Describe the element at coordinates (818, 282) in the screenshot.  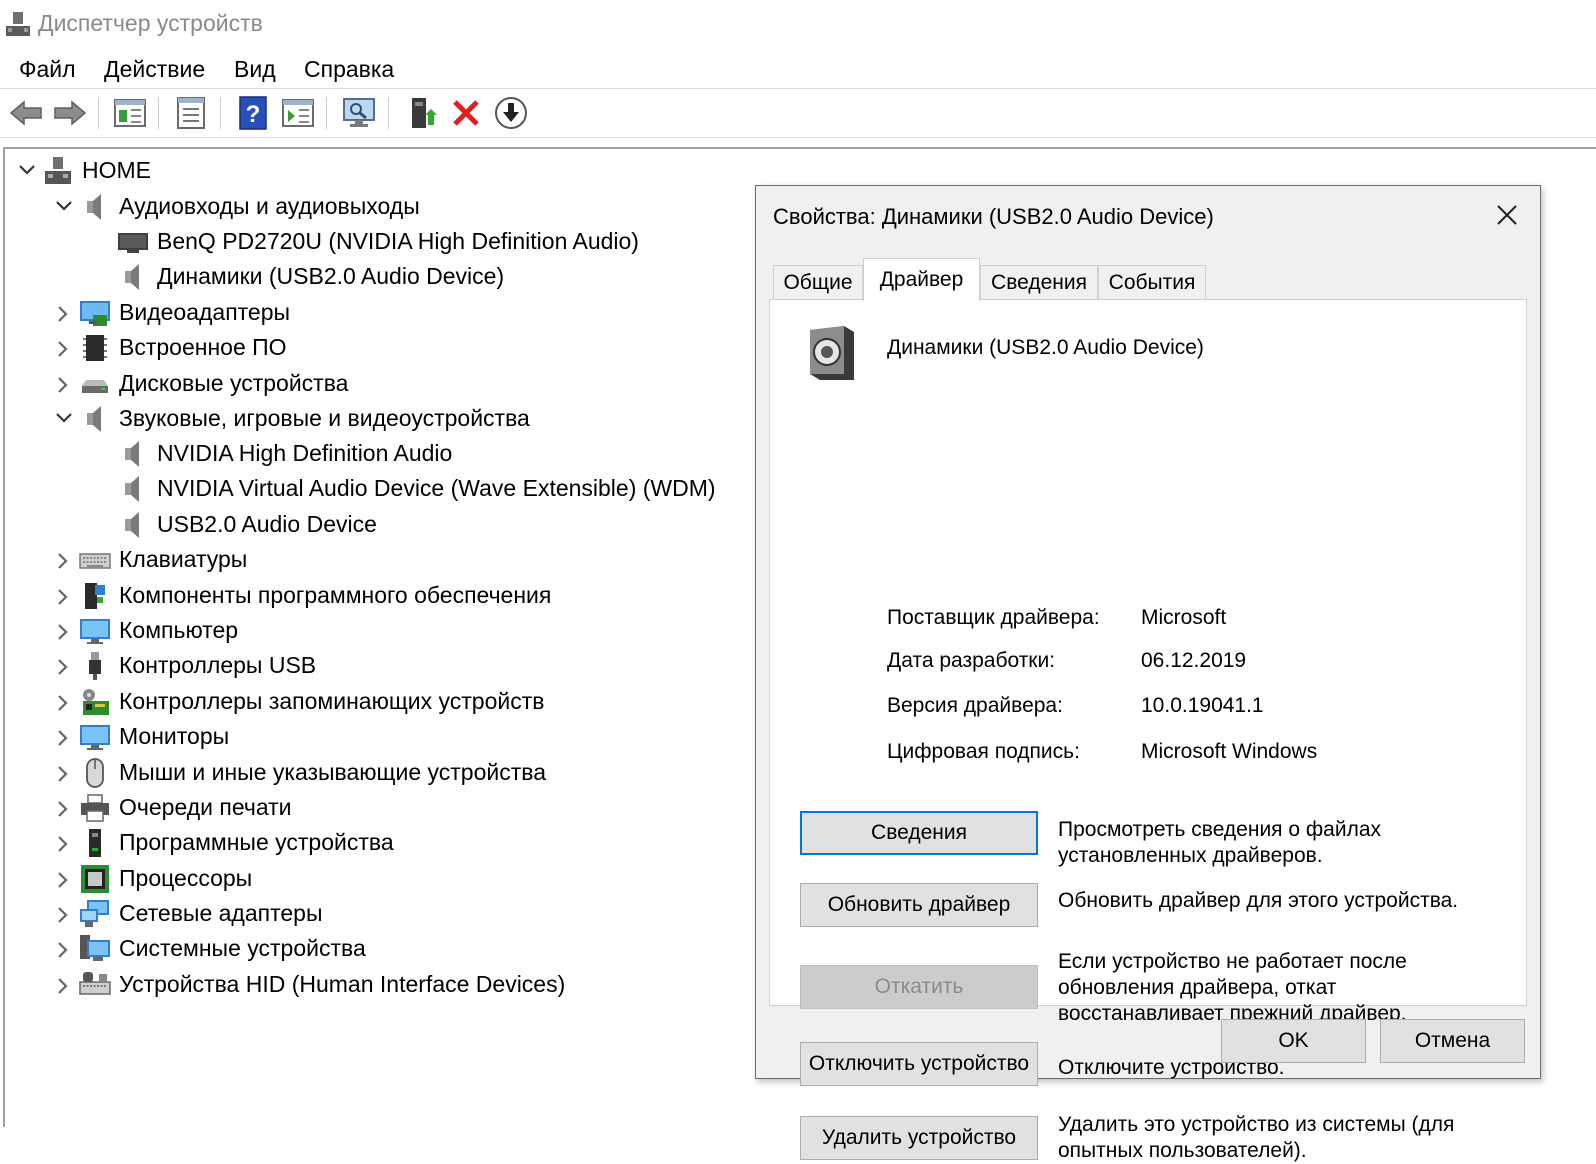
I see `tab-general: Общие` at that location.